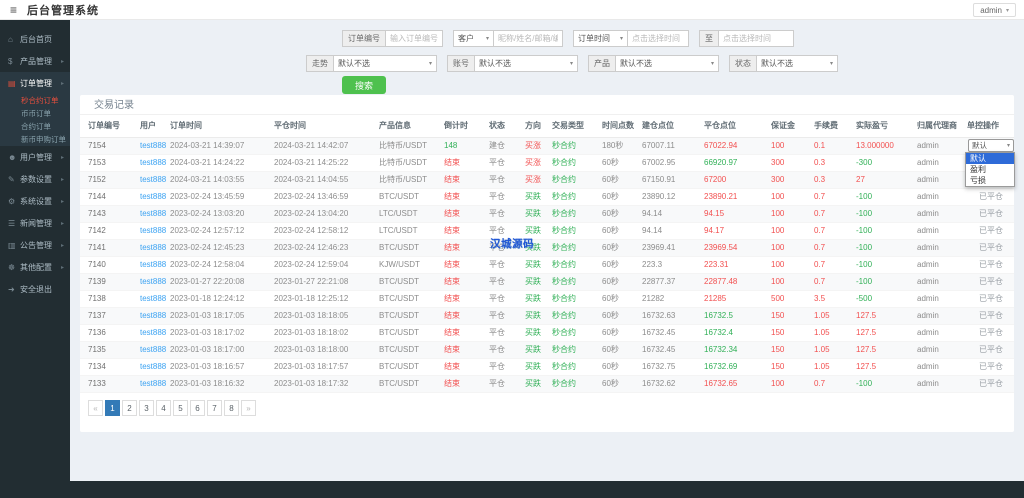 This screenshot has width=1024, height=498. I want to click on sidebar-subitem-new-coin-orders: 新币申购订单, so click(35, 139).